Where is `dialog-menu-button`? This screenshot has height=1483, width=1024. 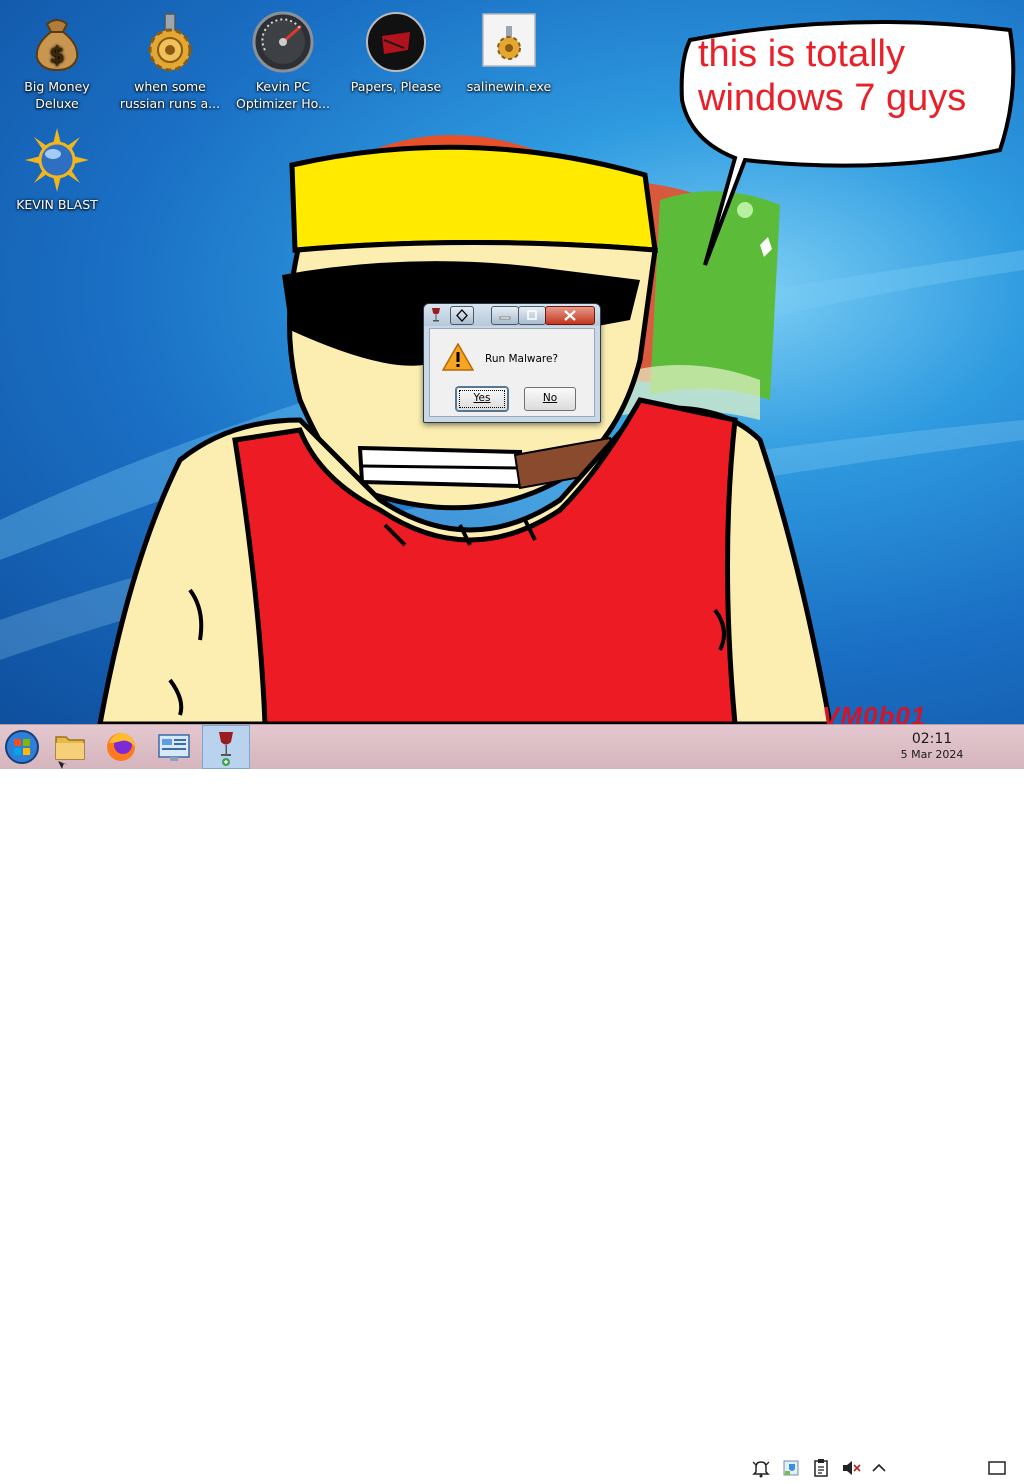 dialog-menu-button is located at coordinates (462, 315).